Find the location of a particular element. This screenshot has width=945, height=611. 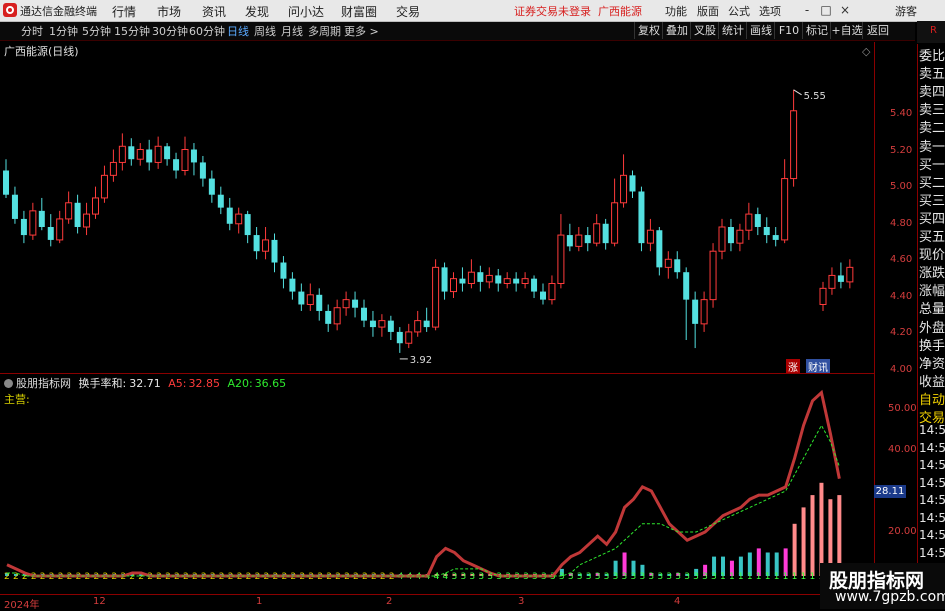

tab-multi-period: 多周期 is located at coordinates (324, 31).